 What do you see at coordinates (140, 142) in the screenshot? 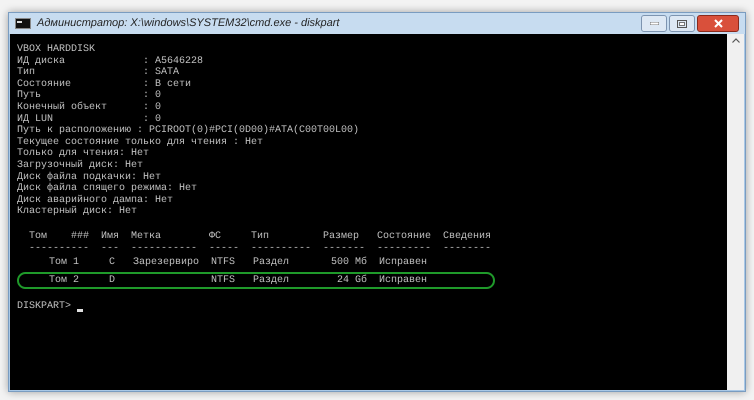
I see `console-line: Текущее состояние только для чтения : Нет` at bounding box center [140, 142].